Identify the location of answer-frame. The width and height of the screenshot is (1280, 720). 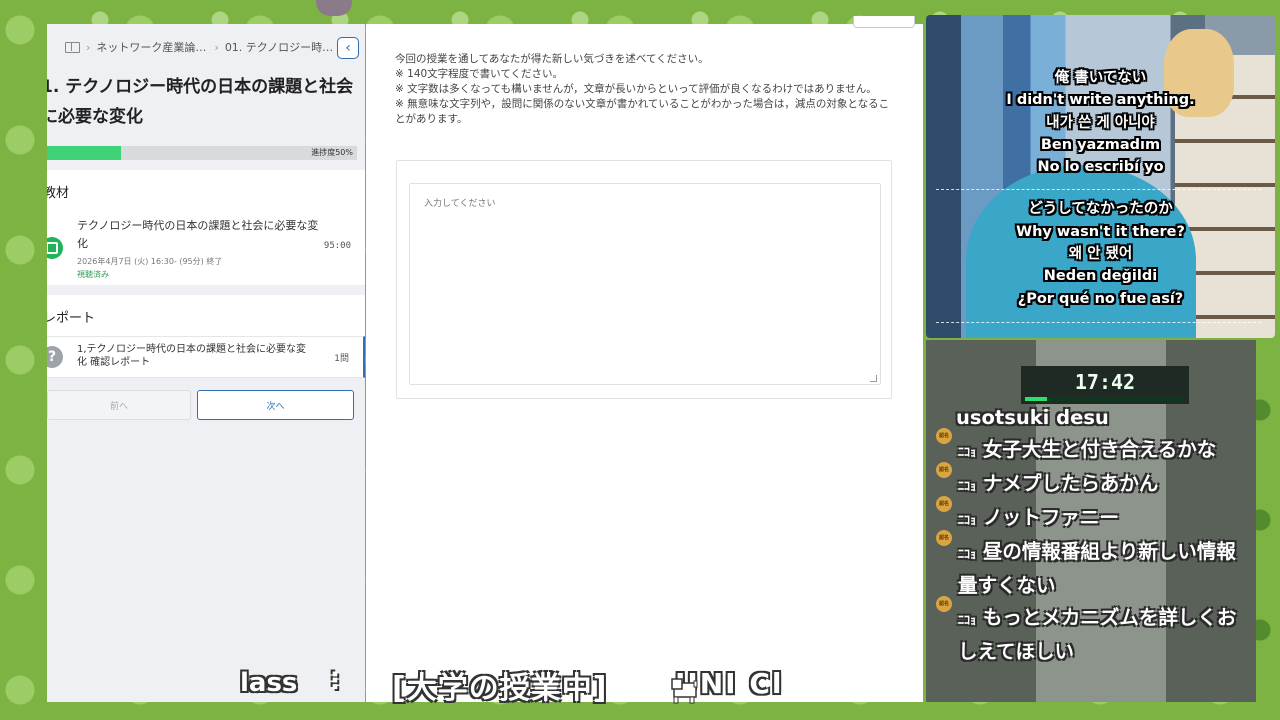
(644, 279).